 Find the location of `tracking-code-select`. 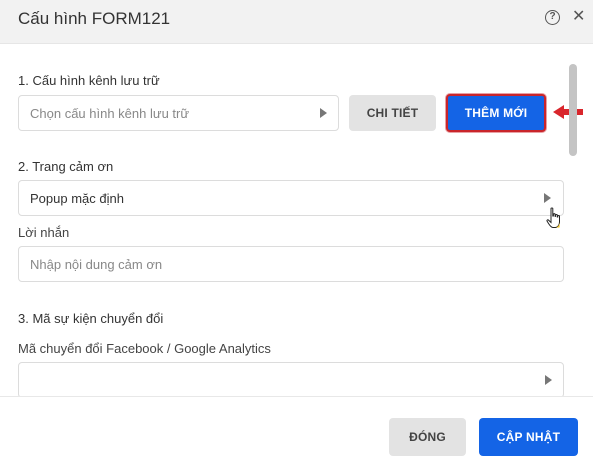

tracking-code-select is located at coordinates (291, 379).